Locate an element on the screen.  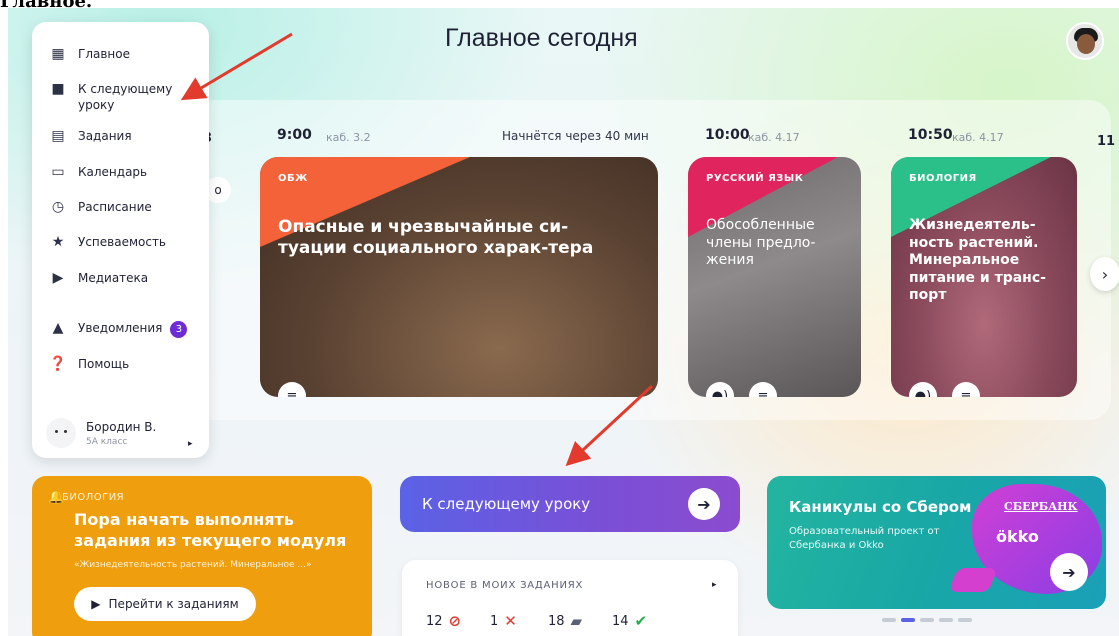
page-title: Главное сегодня is located at coordinates (541, 38).